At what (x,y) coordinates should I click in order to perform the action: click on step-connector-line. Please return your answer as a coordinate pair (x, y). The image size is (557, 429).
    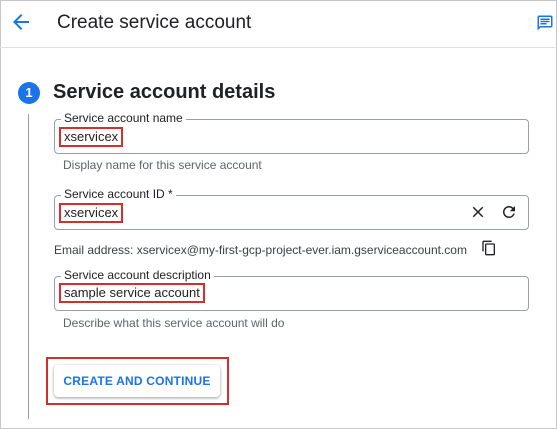
    Looking at the image, I should click on (28, 266).